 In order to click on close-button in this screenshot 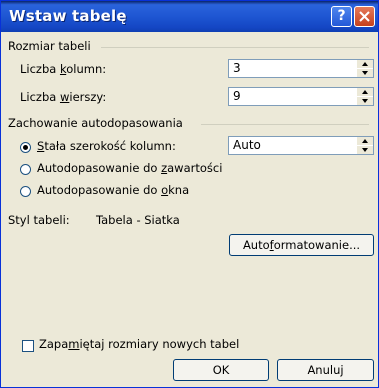, I will do `click(364, 16)`.